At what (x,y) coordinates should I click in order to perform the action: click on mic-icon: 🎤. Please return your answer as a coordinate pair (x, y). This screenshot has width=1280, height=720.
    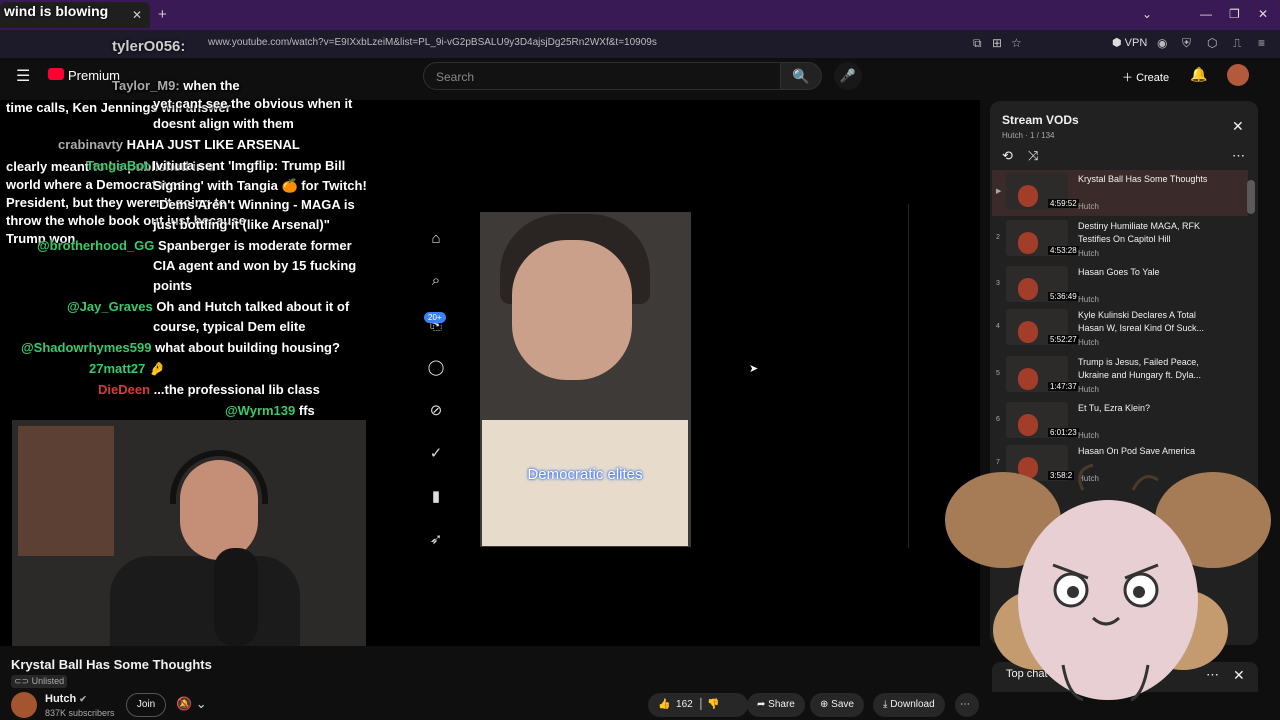
    Looking at the image, I should click on (848, 75).